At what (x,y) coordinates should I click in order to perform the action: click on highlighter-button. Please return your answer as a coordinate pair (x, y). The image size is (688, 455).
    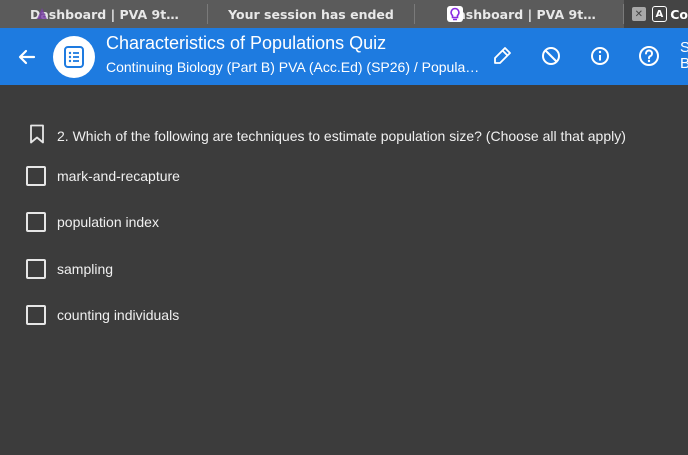
    Looking at the image, I should click on (502, 56).